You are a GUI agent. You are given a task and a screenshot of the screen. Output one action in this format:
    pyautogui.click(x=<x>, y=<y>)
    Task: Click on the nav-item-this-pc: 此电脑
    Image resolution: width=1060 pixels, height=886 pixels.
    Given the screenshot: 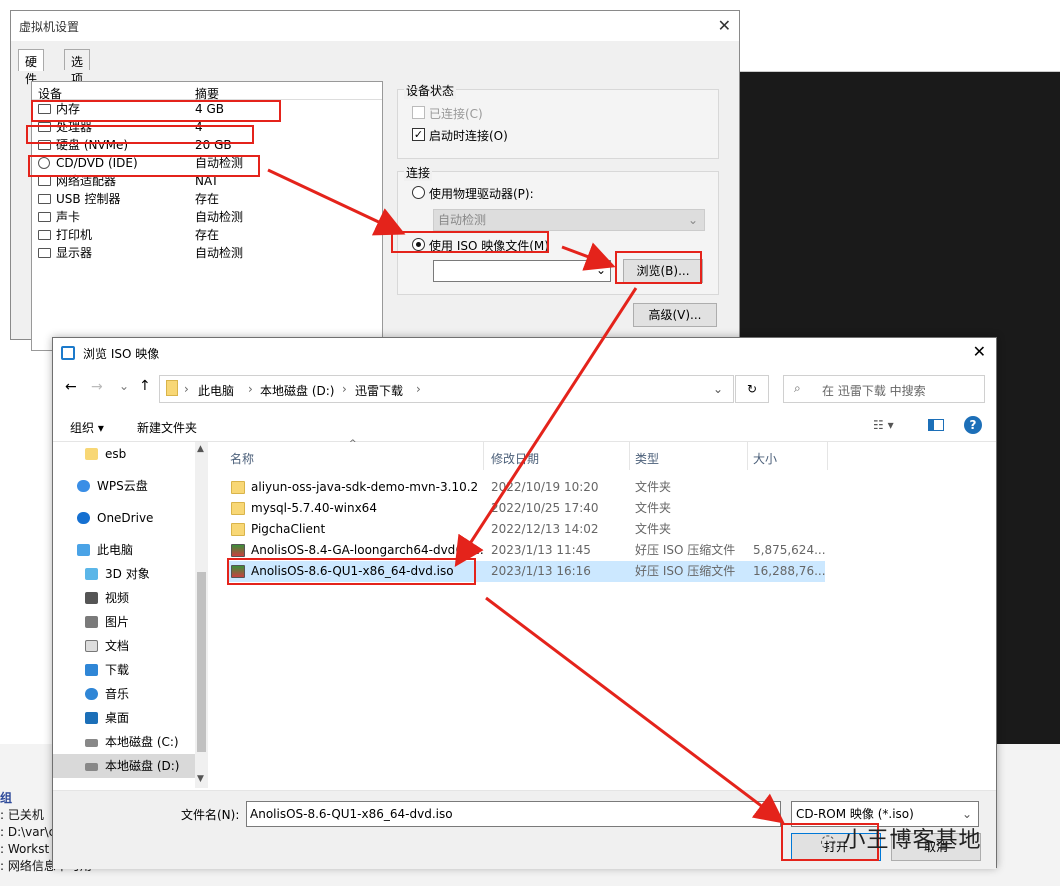 What is the action you would take?
    pyautogui.click(x=124, y=550)
    